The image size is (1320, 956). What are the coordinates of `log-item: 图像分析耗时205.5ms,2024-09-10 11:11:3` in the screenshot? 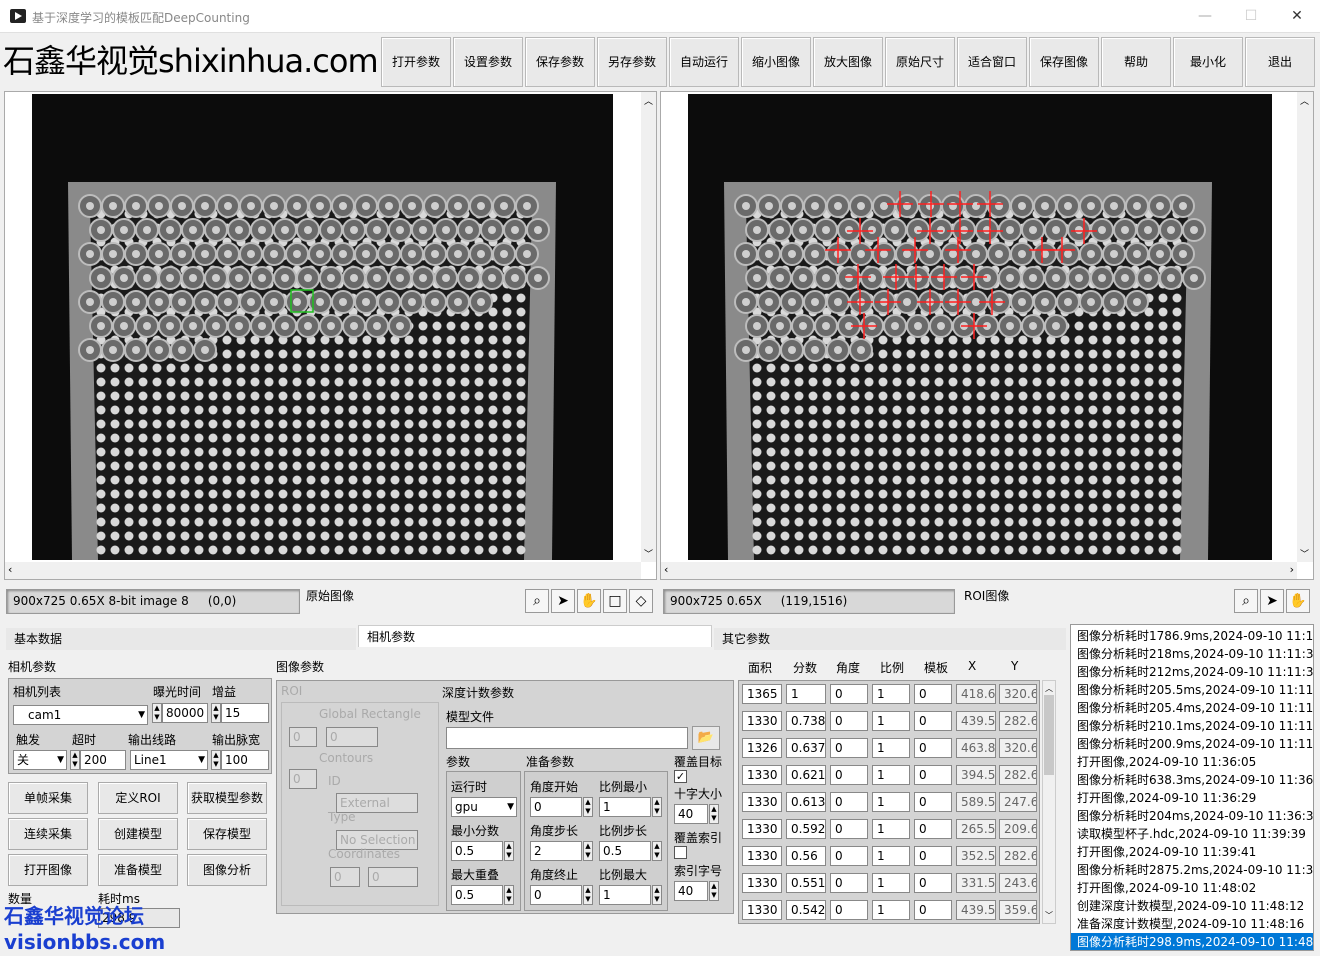 It's located at (1192, 690).